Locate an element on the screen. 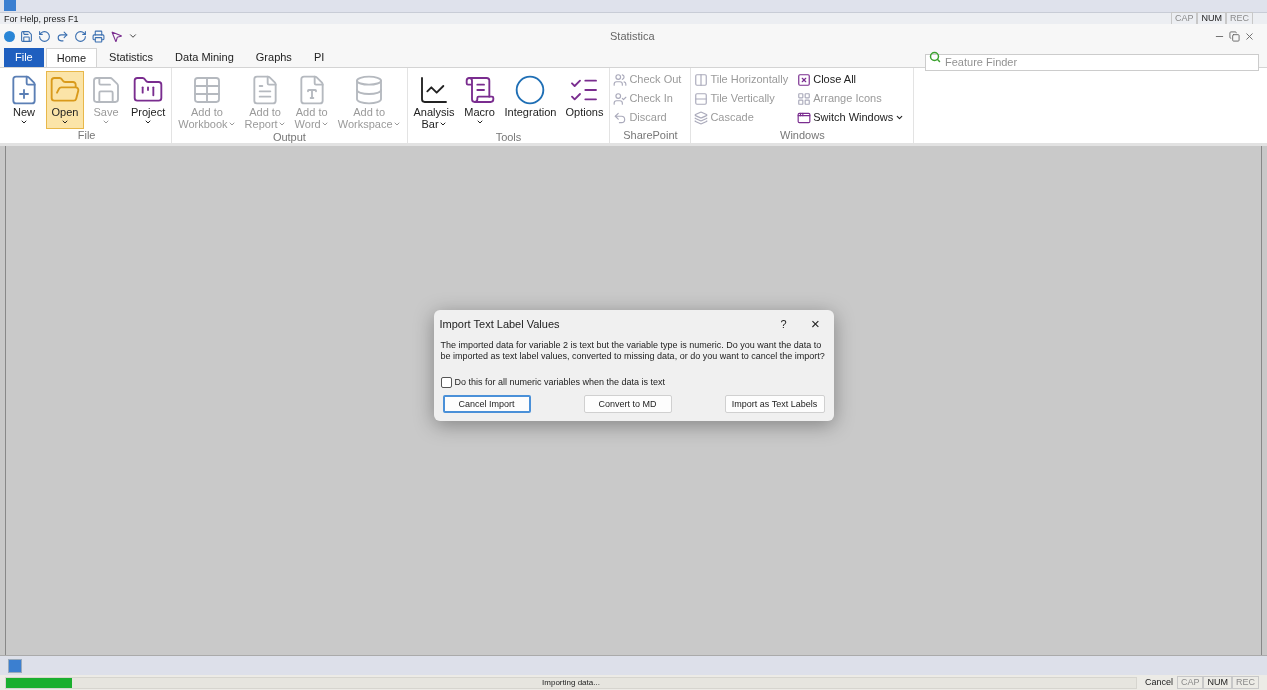 Image resolution: width=1267 pixels, height=690 pixels. group-label: Windows is located at coordinates (802, 136).